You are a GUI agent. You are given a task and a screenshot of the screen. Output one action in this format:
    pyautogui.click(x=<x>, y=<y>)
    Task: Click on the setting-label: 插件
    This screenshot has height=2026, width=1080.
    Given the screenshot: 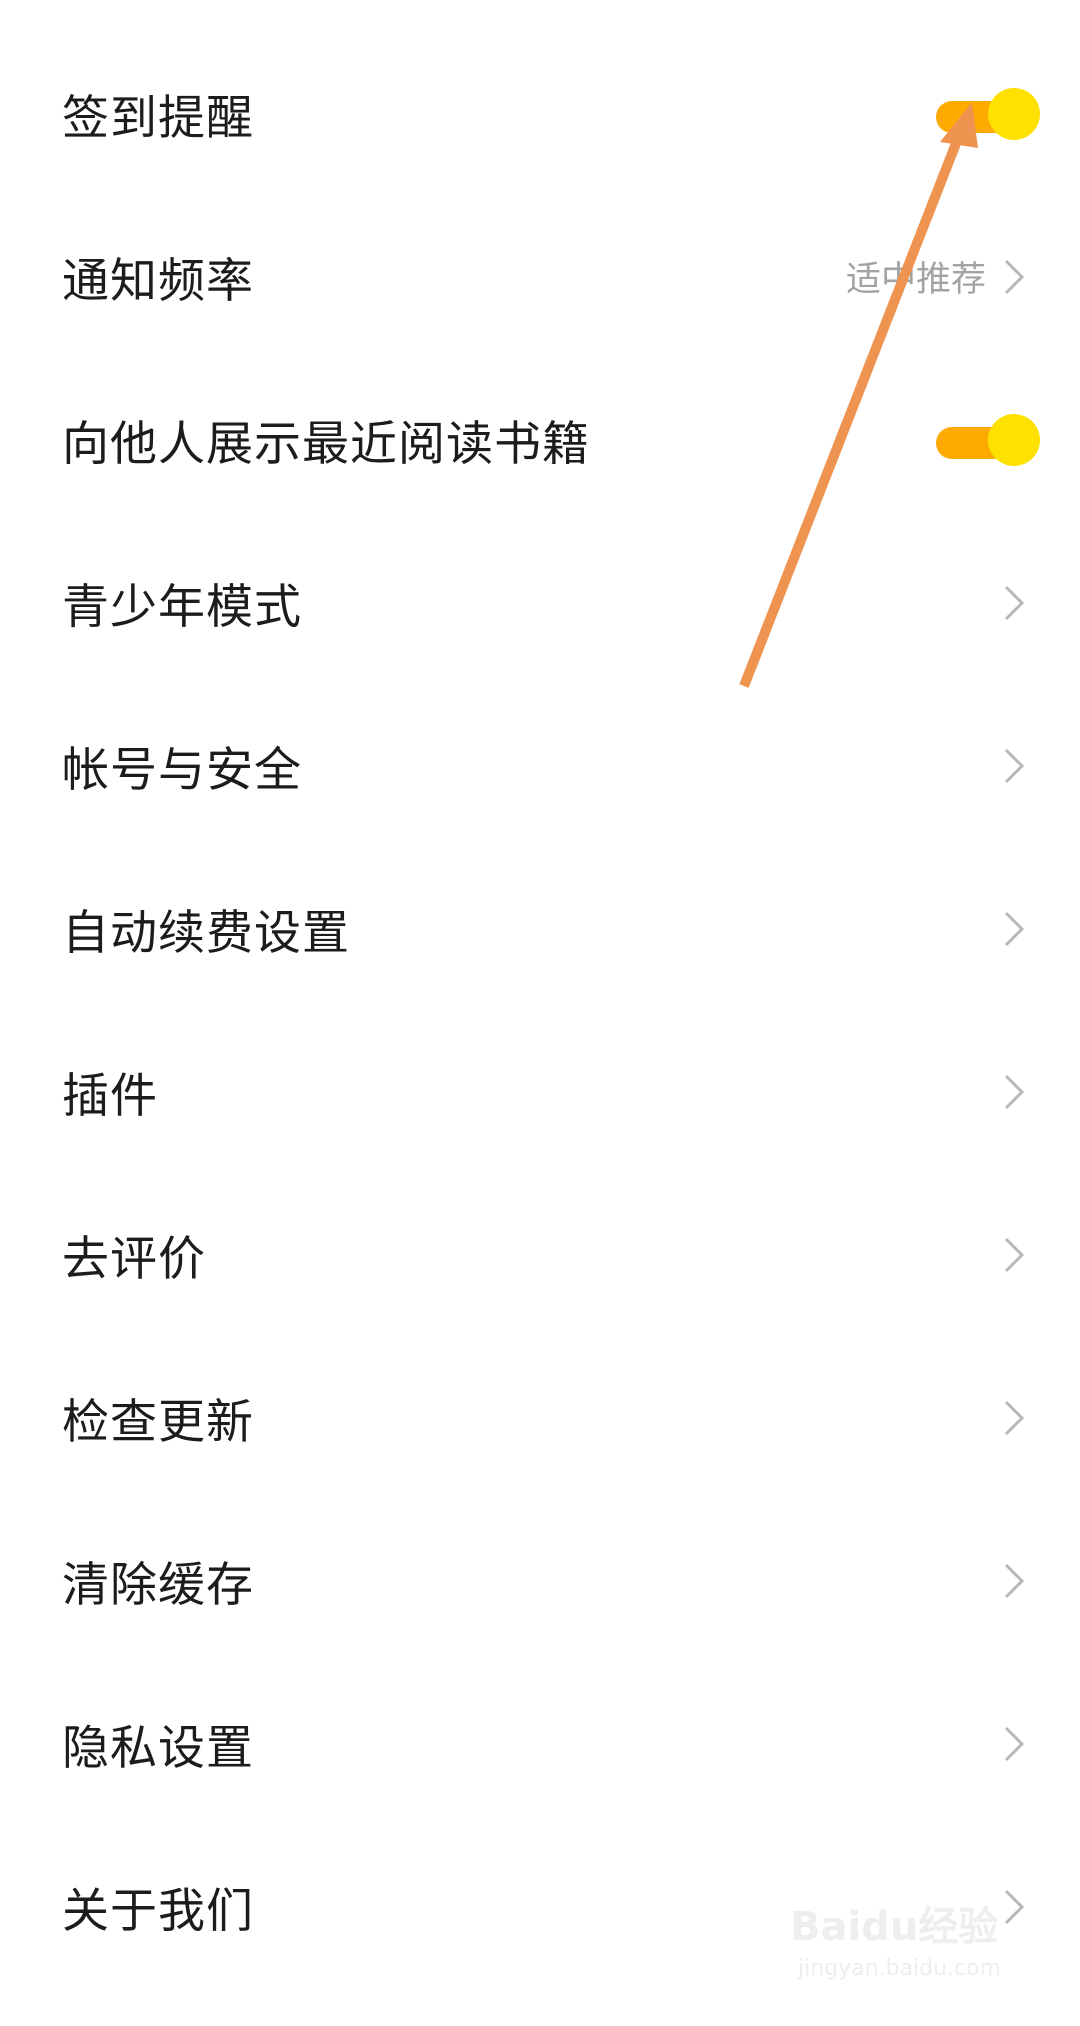 What is the action you would take?
    pyautogui.click(x=110, y=1096)
    